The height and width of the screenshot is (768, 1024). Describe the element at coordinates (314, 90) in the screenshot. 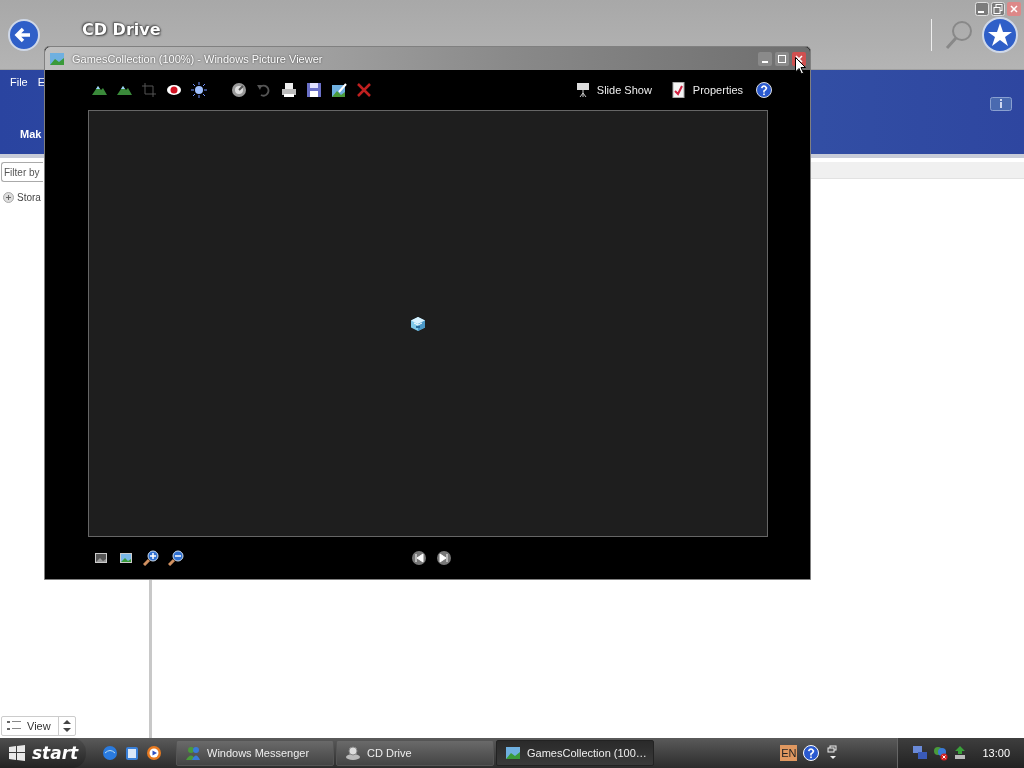

I see `save-icon` at that location.